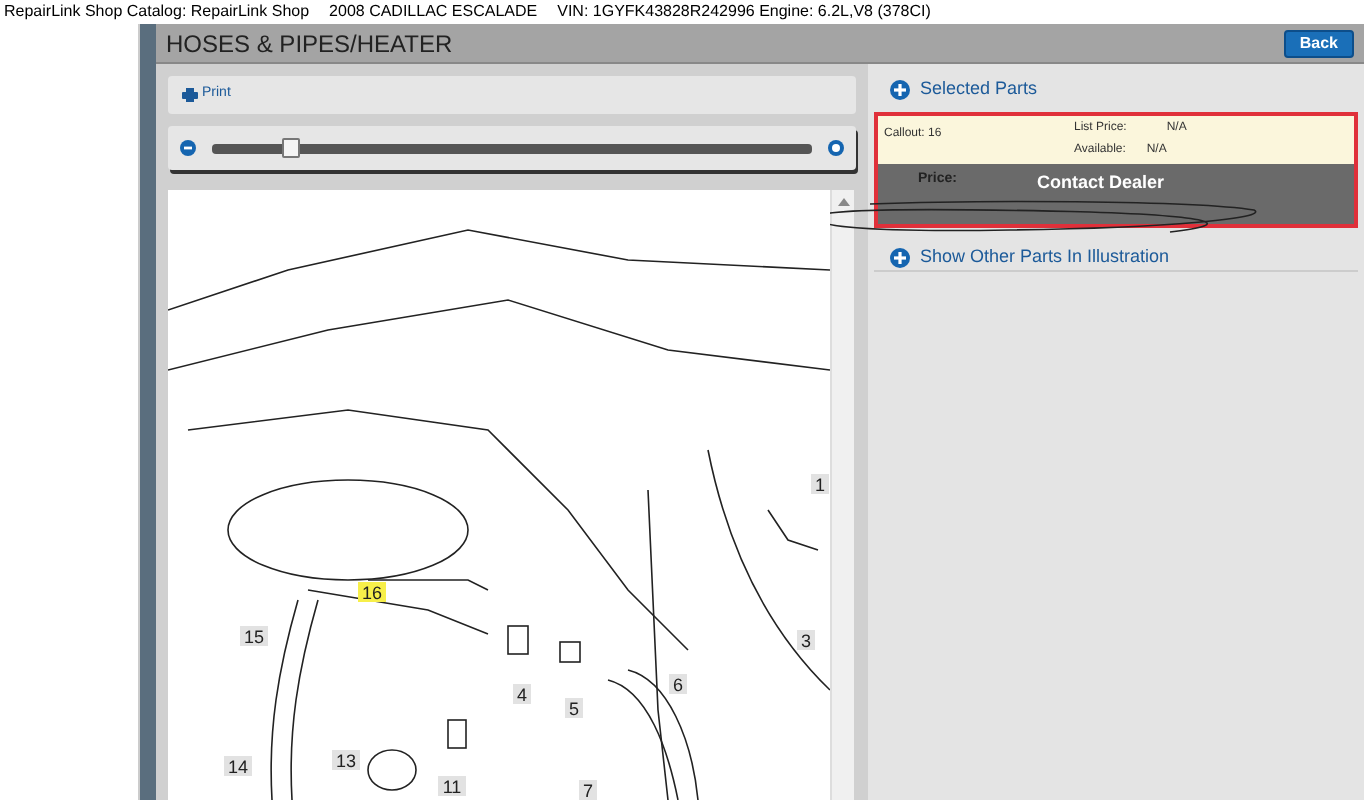 The height and width of the screenshot is (800, 1364). I want to click on price-value: Contact Dealer, so click(1100, 183).